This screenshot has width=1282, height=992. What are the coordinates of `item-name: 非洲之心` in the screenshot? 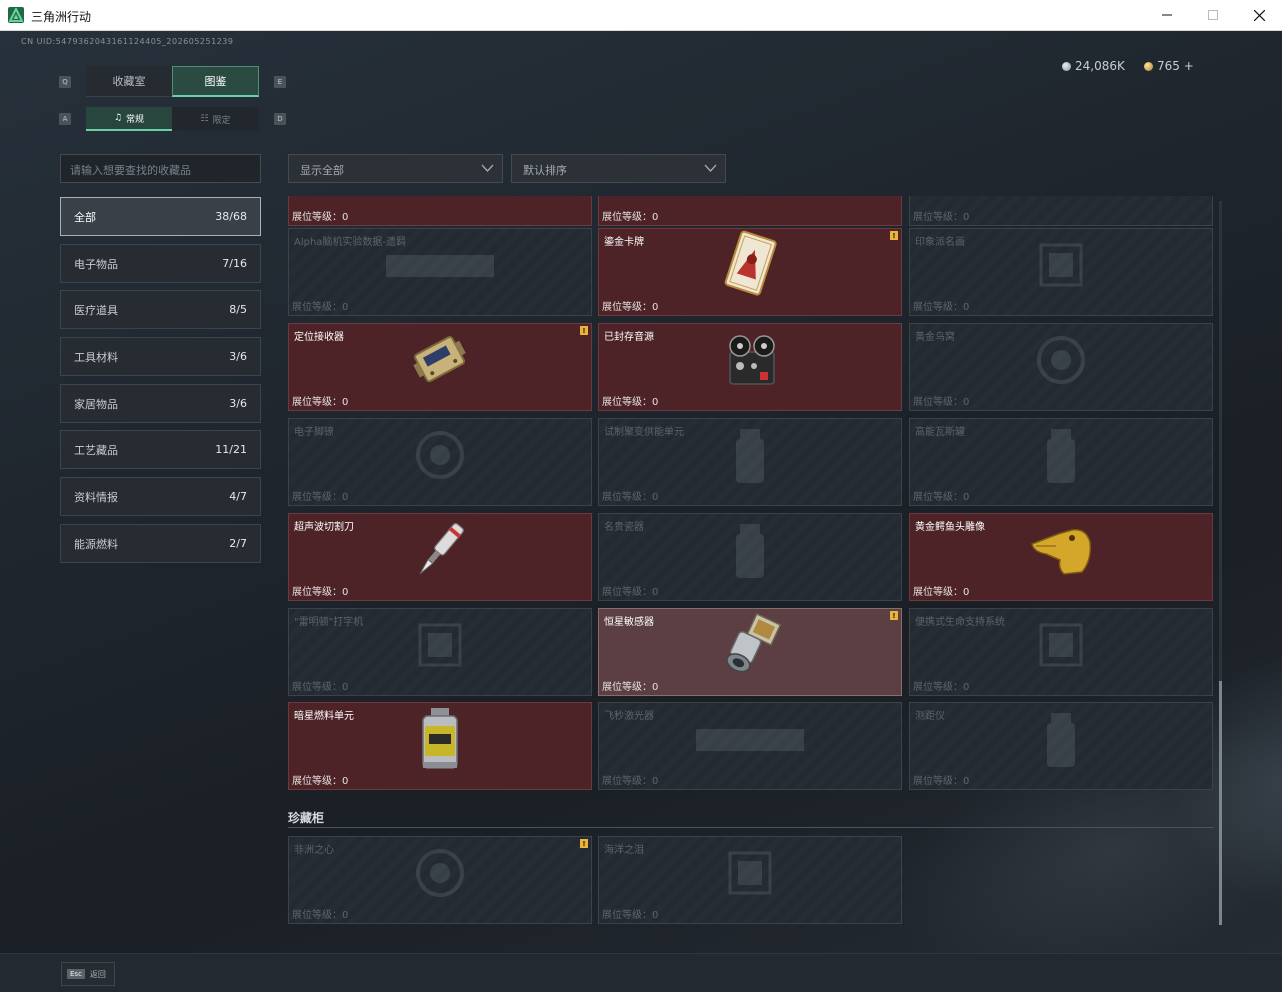 It's located at (314, 850).